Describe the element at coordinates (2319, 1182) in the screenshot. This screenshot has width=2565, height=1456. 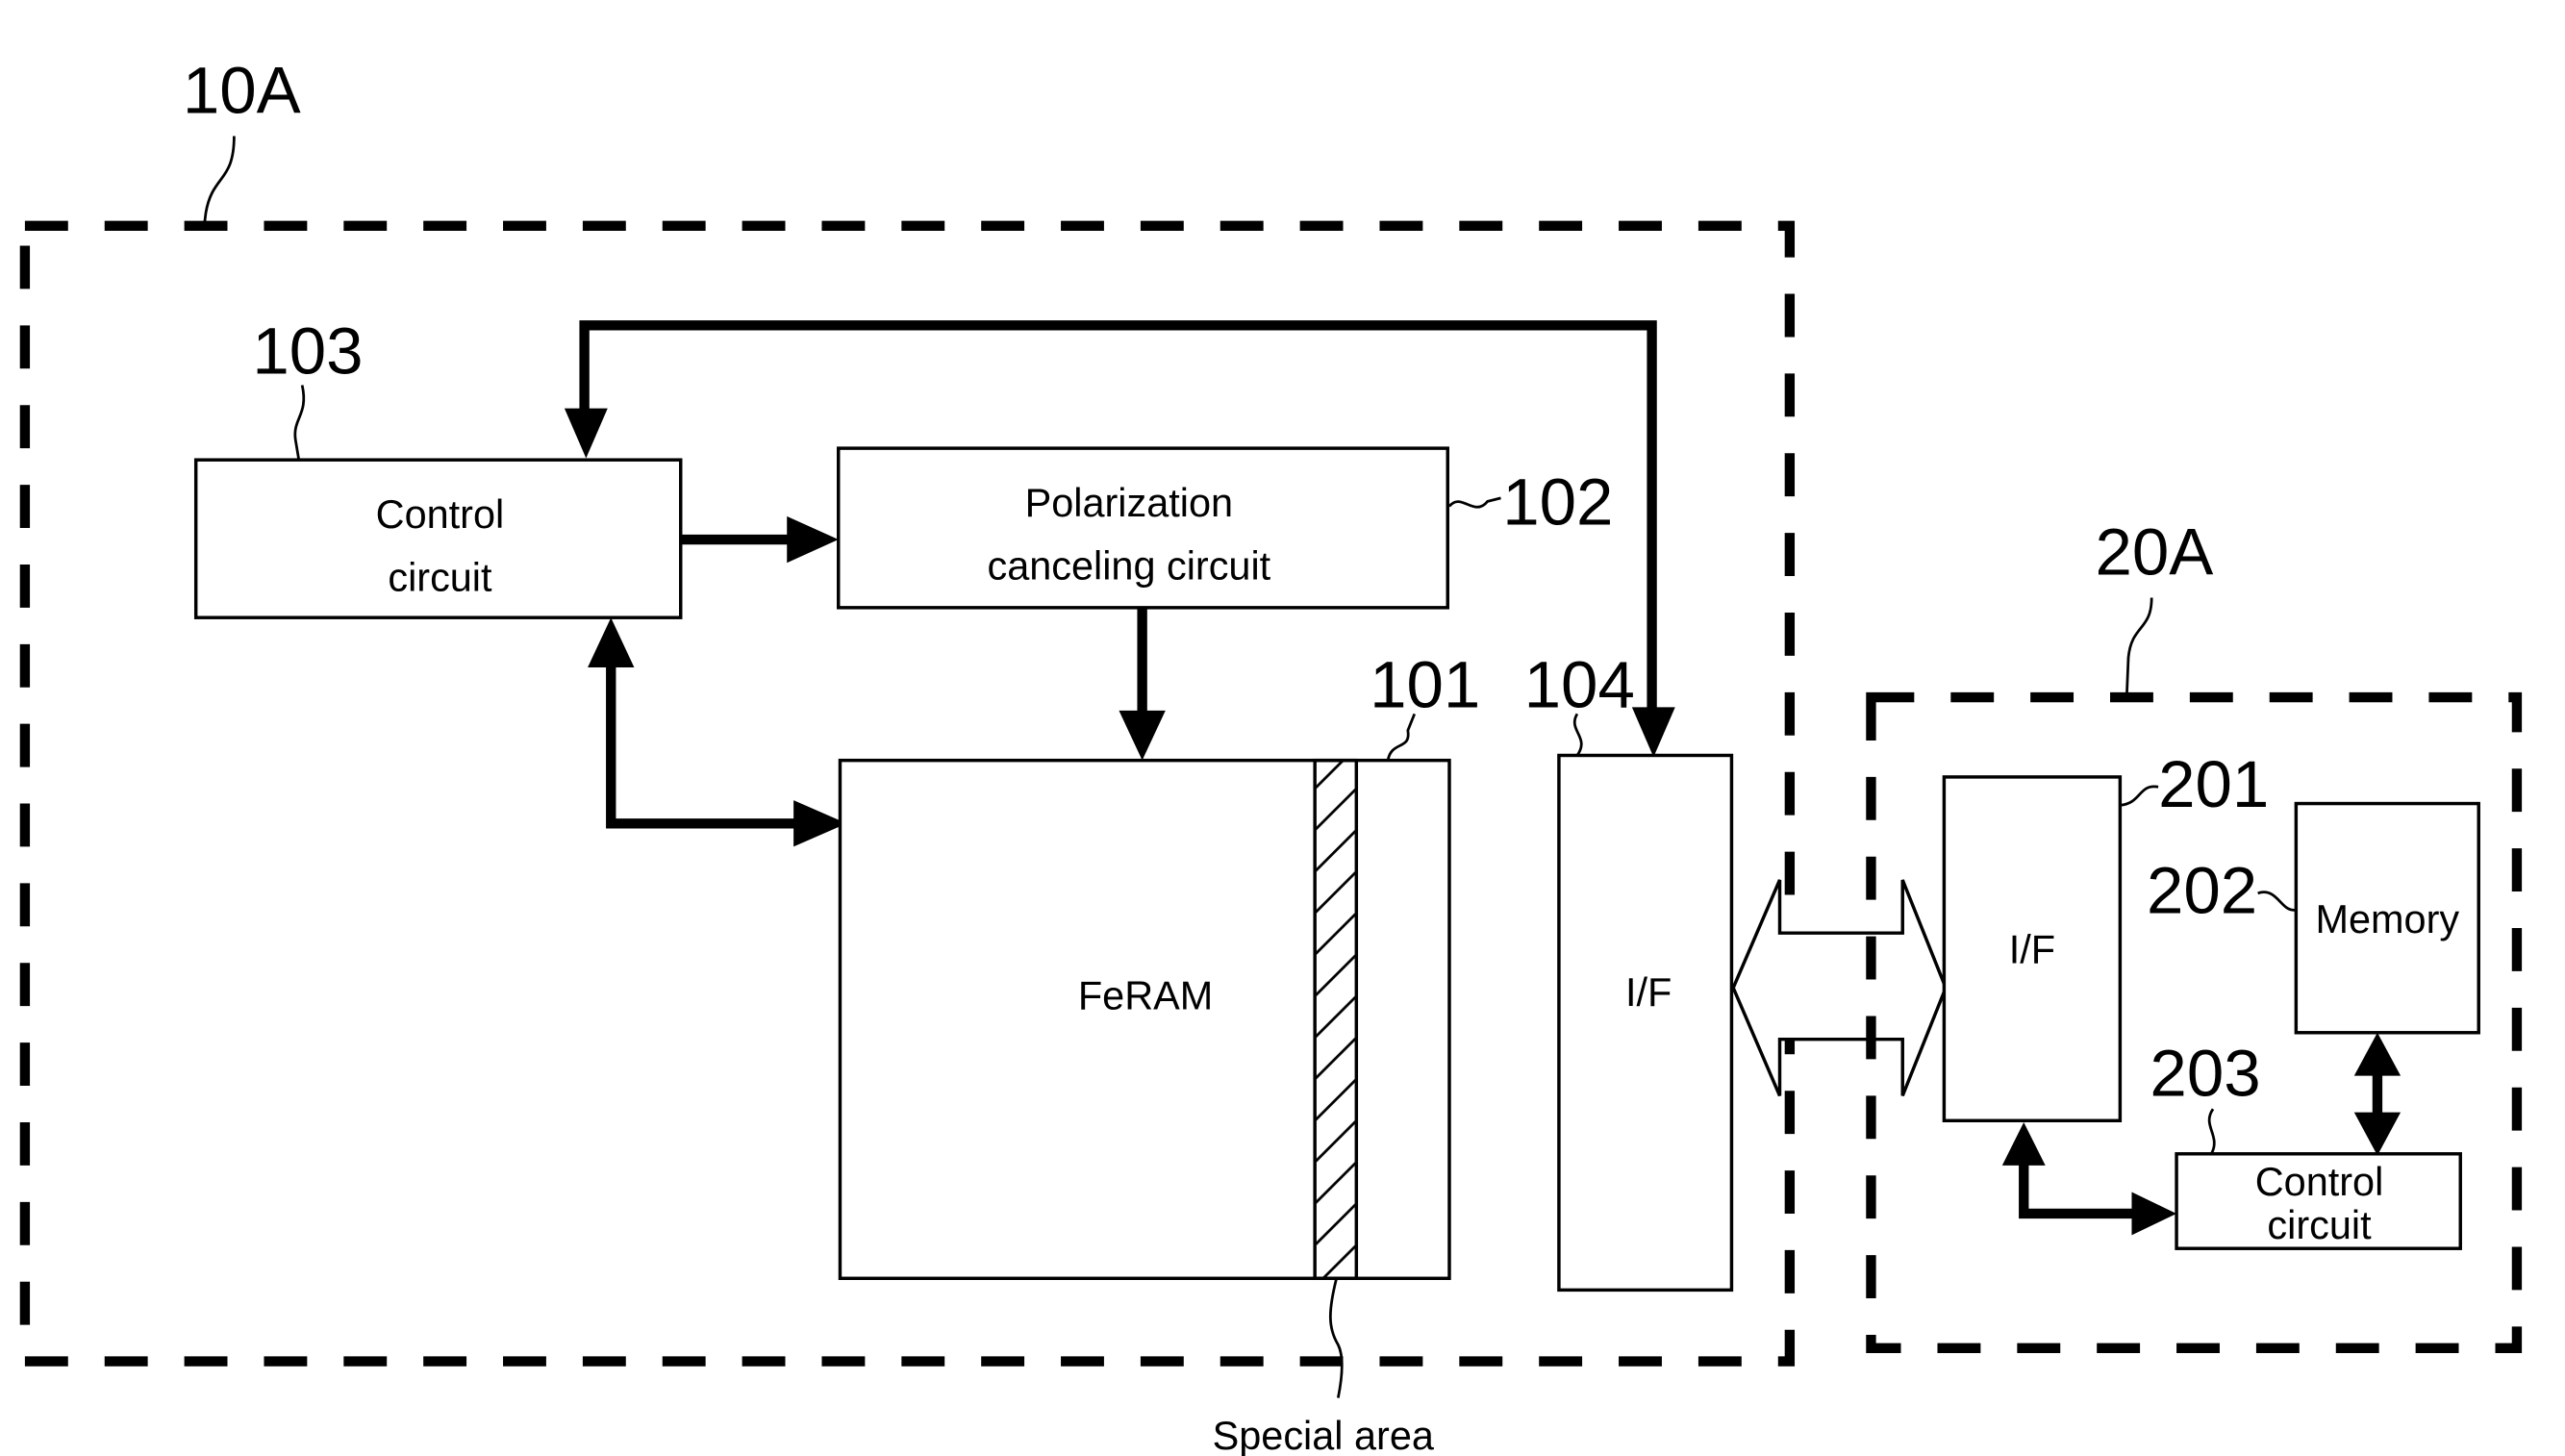
I see `block-203-line1: Control` at that location.